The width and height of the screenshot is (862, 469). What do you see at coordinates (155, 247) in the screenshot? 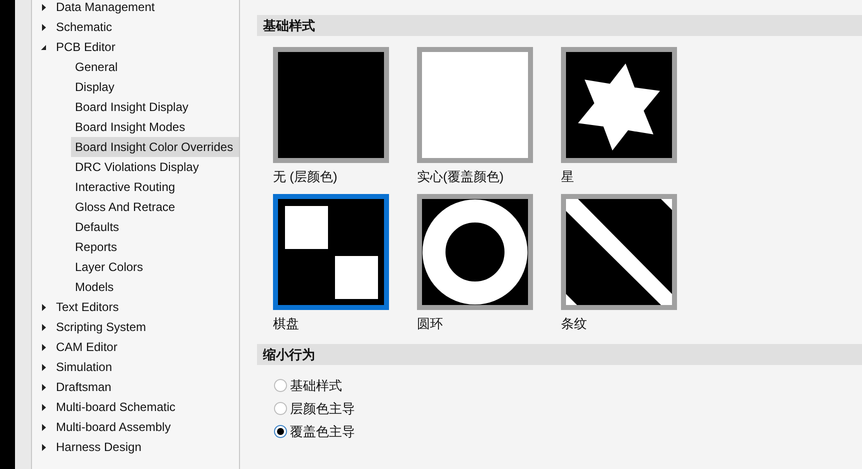
I see `tree-item: Reports` at bounding box center [155, 247].